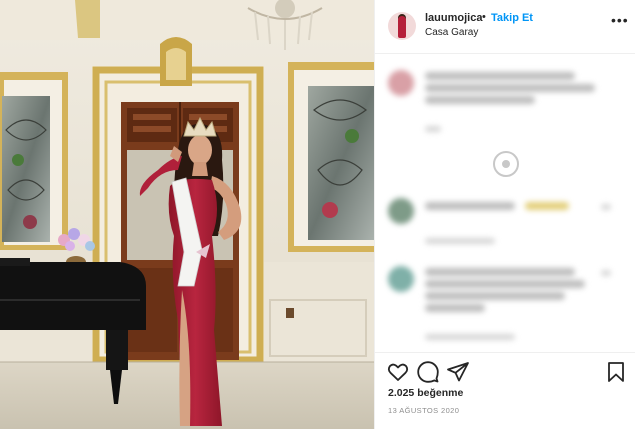  Describe the element at coordinates (424, 410) in the screenshot. I see `post-date: 13 AĞUSTOS 2020` at that location.